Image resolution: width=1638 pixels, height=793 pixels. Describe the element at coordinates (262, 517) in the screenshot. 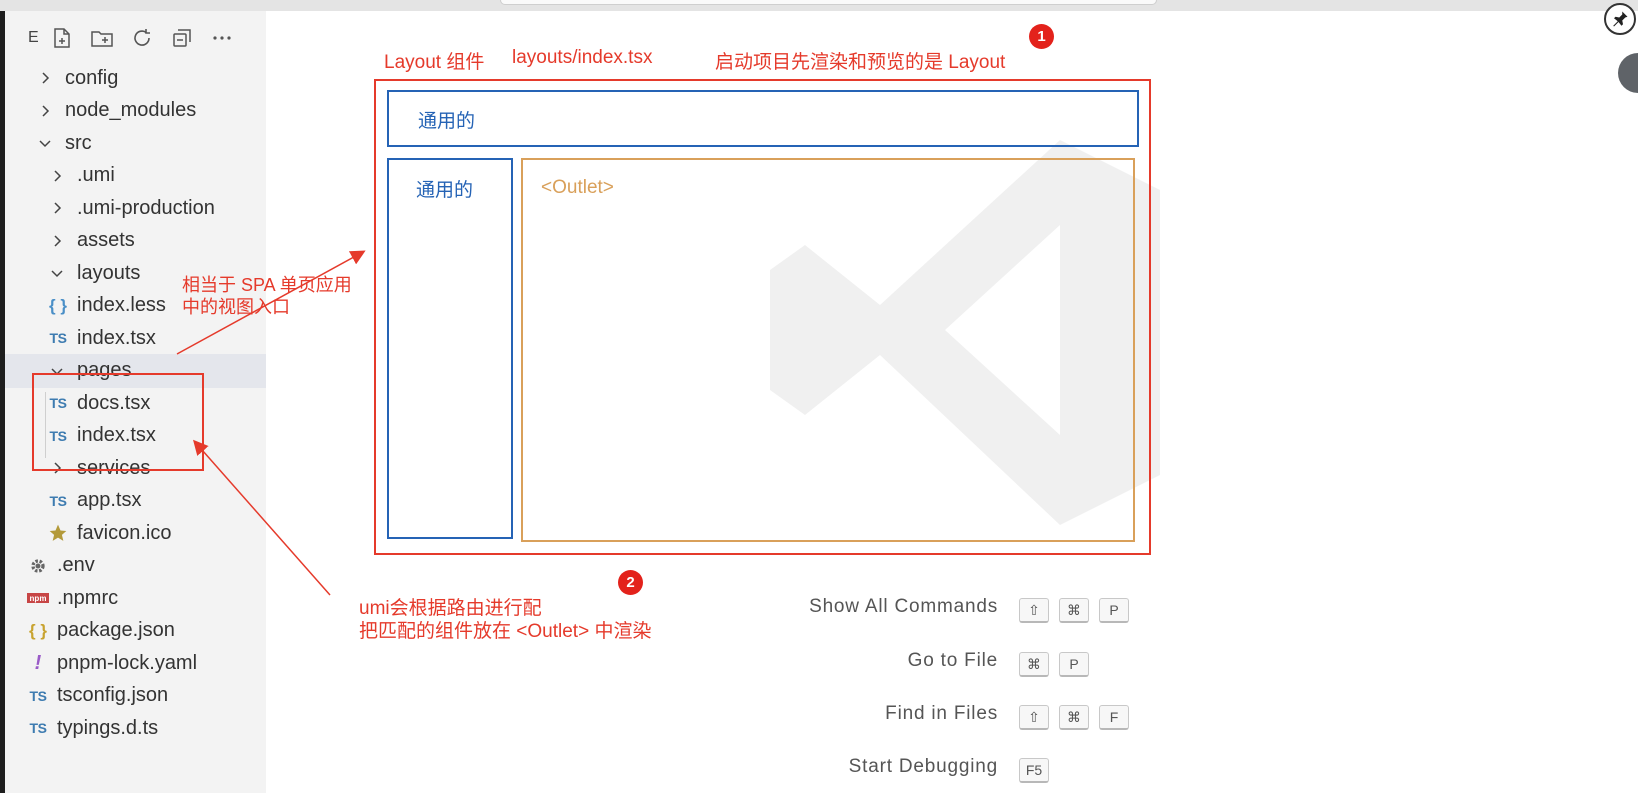

I see `umi-arrow` at that location.